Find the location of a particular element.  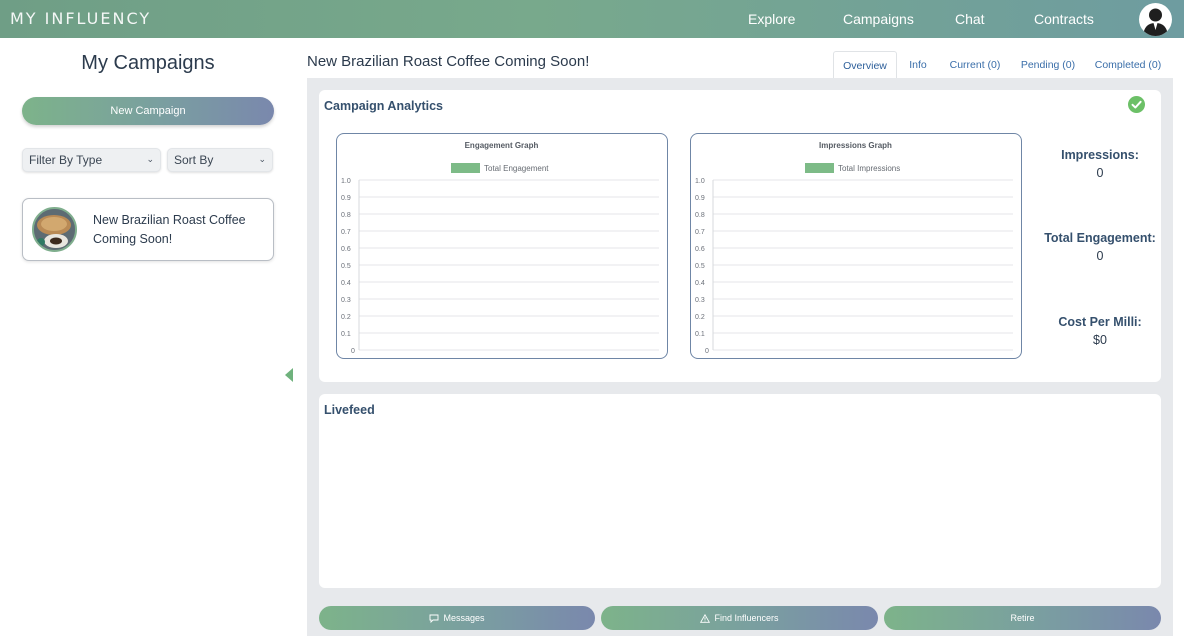

warning-triangle-icon is located at coordinates (705, 618).